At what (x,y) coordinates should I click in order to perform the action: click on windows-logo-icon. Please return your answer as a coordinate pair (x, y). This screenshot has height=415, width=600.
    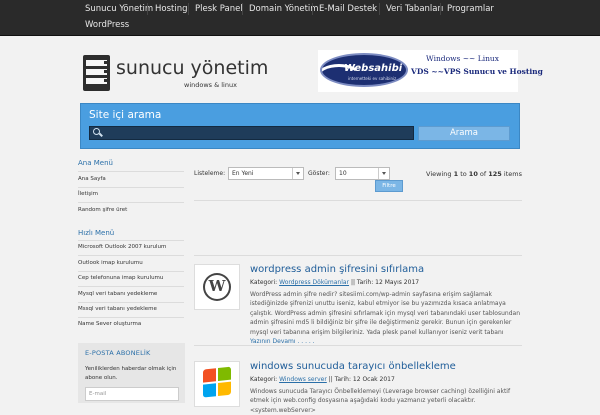
    Looking at the image, I should click on (218, 382).